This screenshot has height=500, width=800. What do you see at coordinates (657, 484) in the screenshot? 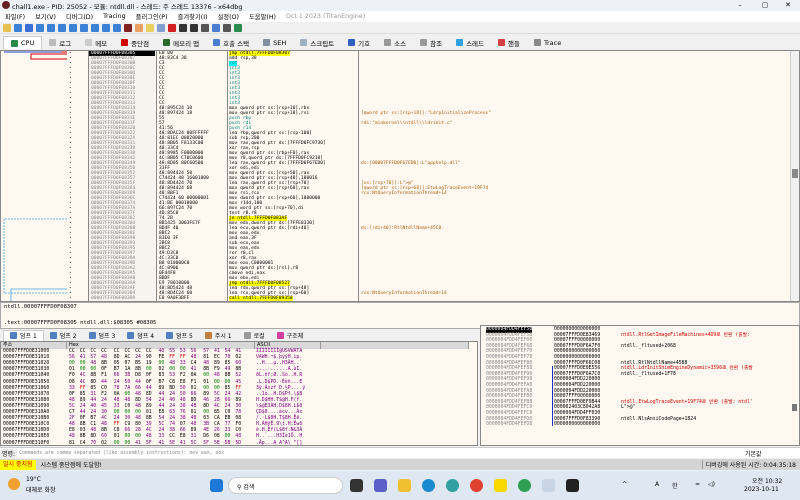
I see `ime-mode: A` at bounding box center [657, 484].